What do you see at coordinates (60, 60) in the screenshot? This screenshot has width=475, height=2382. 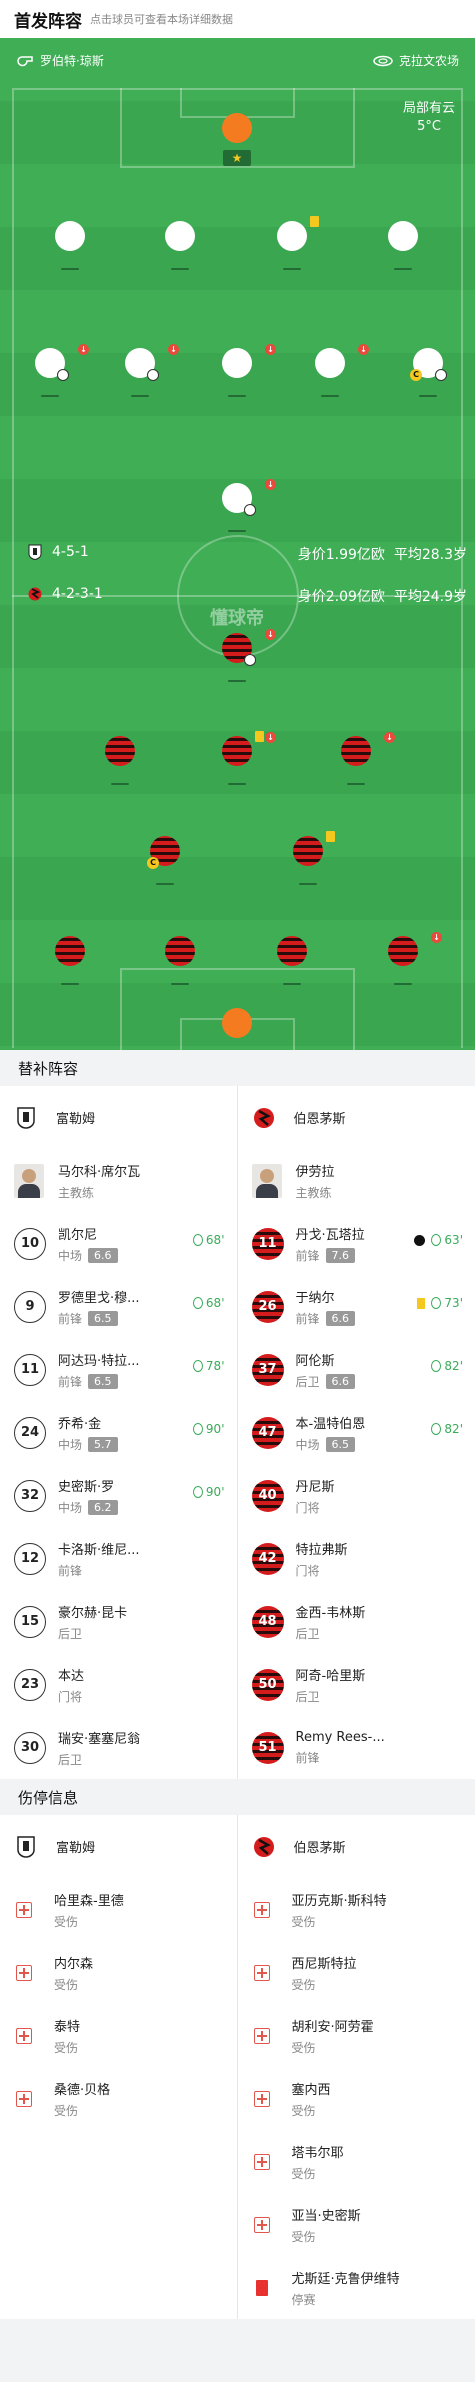 I see `referee: 罗伯特·琼斯` at bounding box center [60, 60].